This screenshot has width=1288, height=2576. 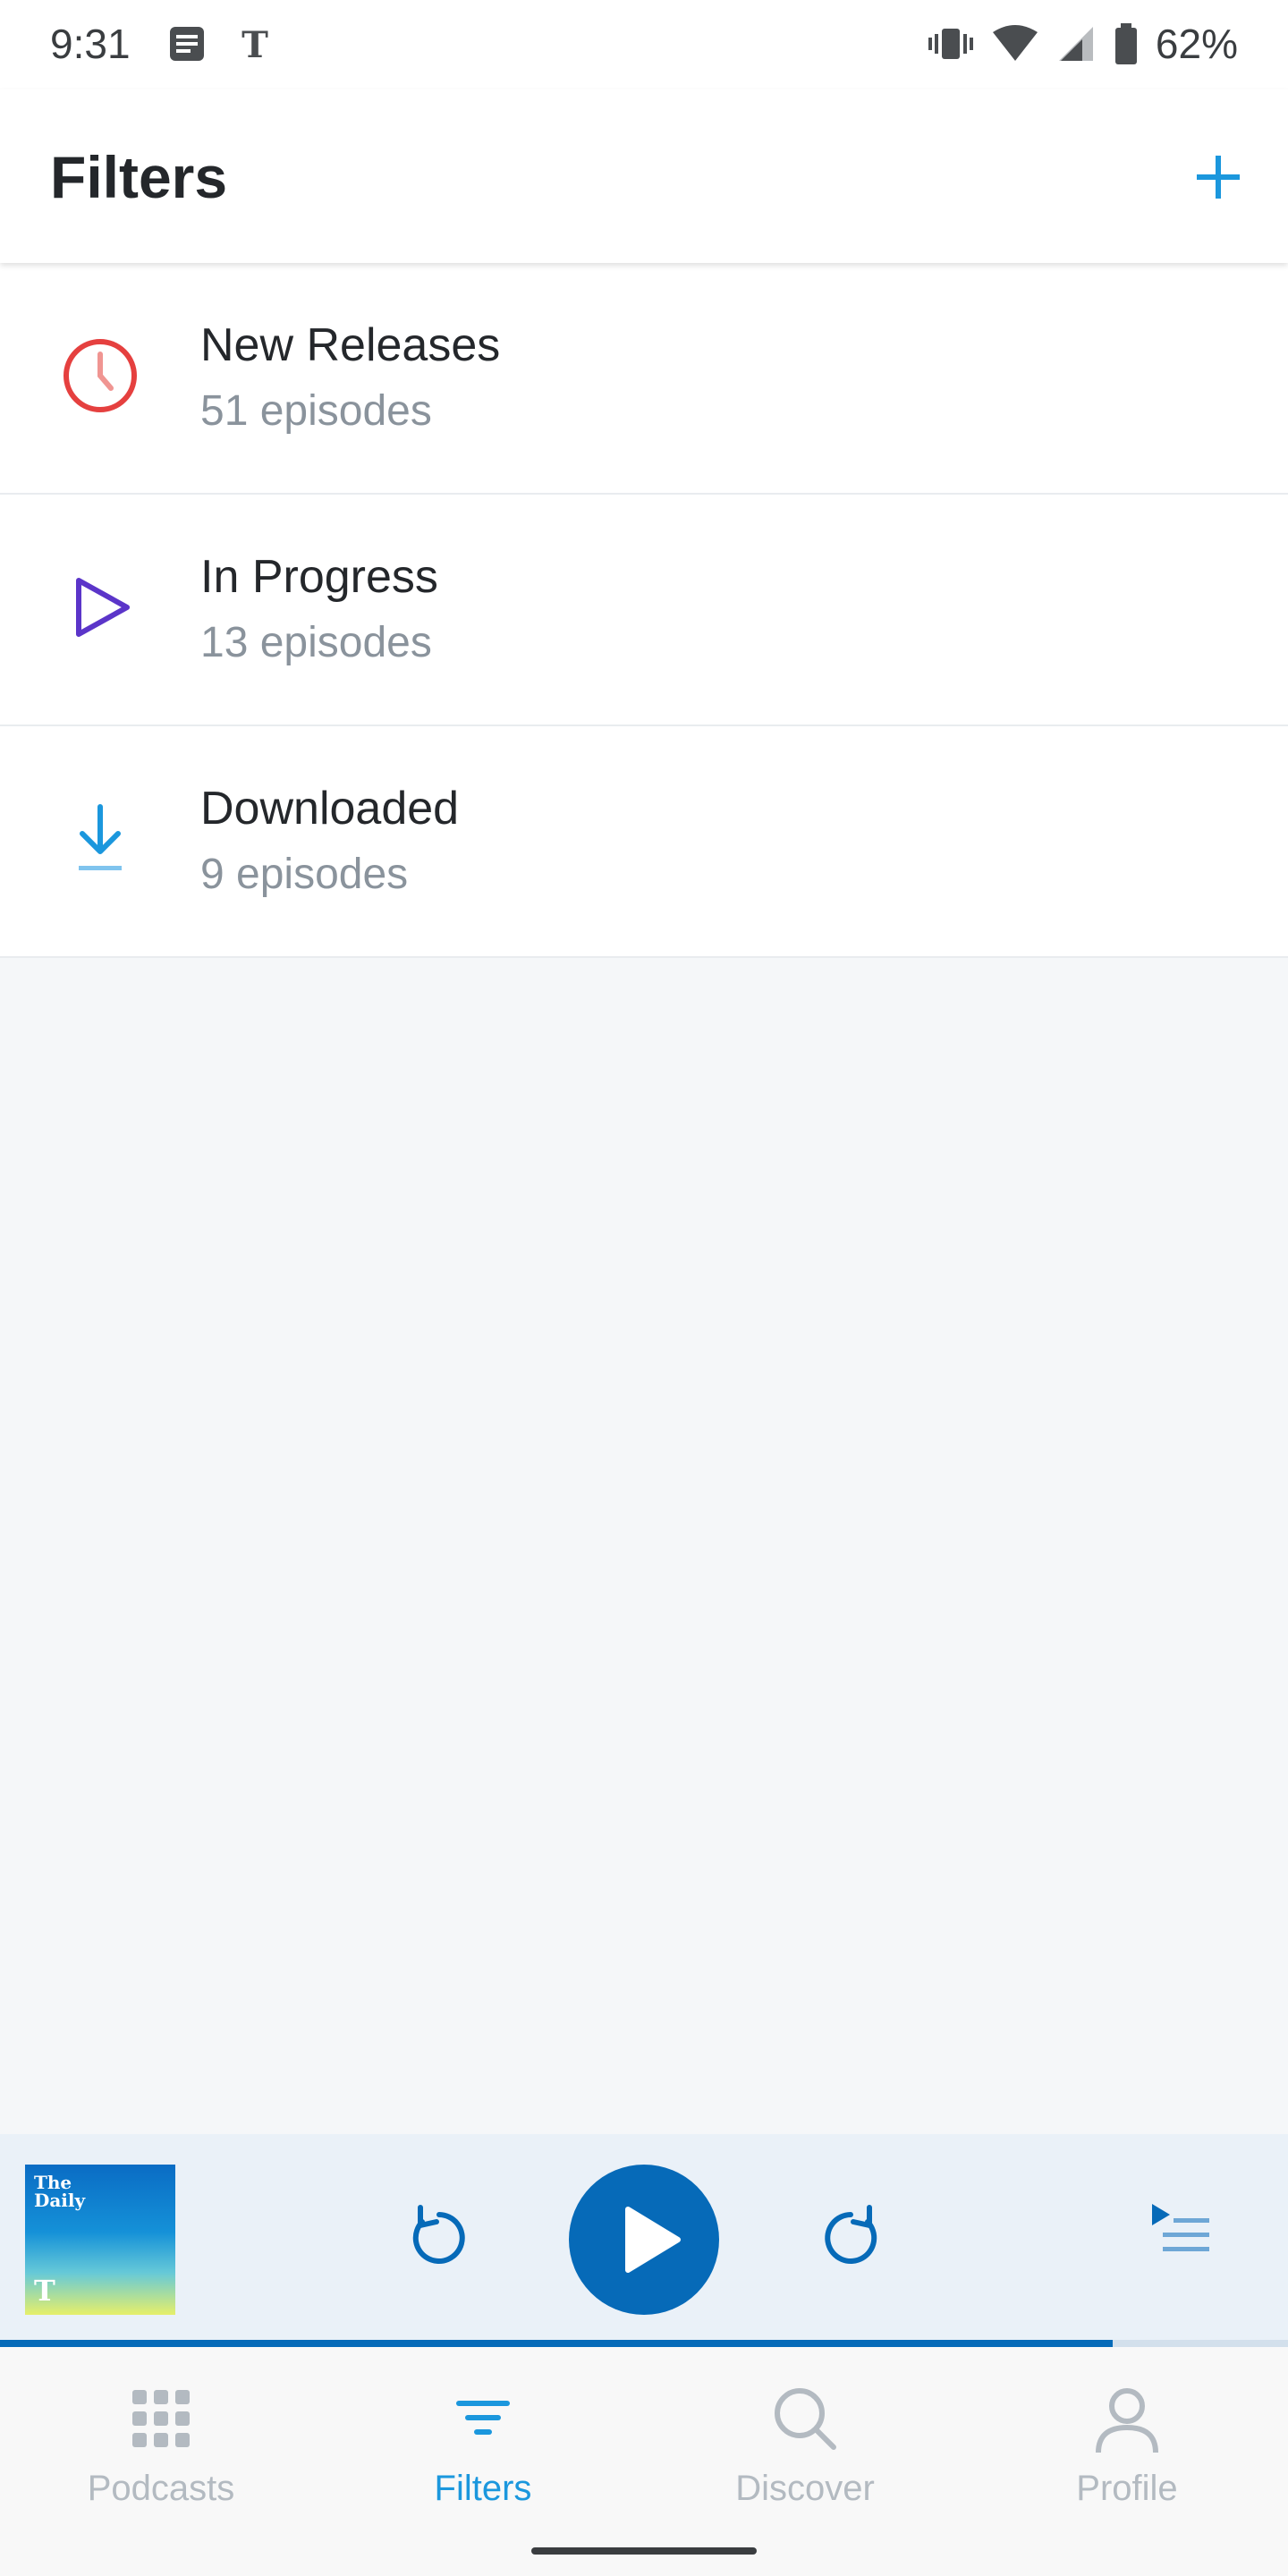 I want to click on battery-percentage: 62%, so click(x=1196, y=44).